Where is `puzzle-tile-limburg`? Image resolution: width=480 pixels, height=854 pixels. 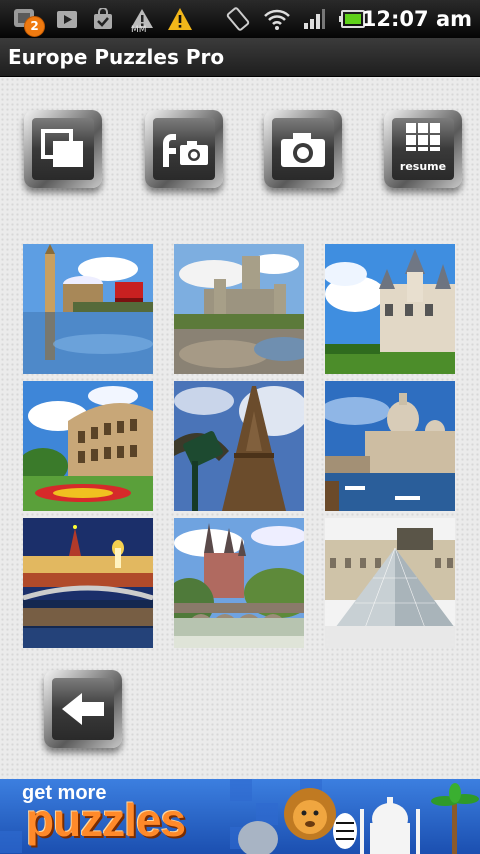 puzzle-tile-limburg is located at coordinates (239, 583).